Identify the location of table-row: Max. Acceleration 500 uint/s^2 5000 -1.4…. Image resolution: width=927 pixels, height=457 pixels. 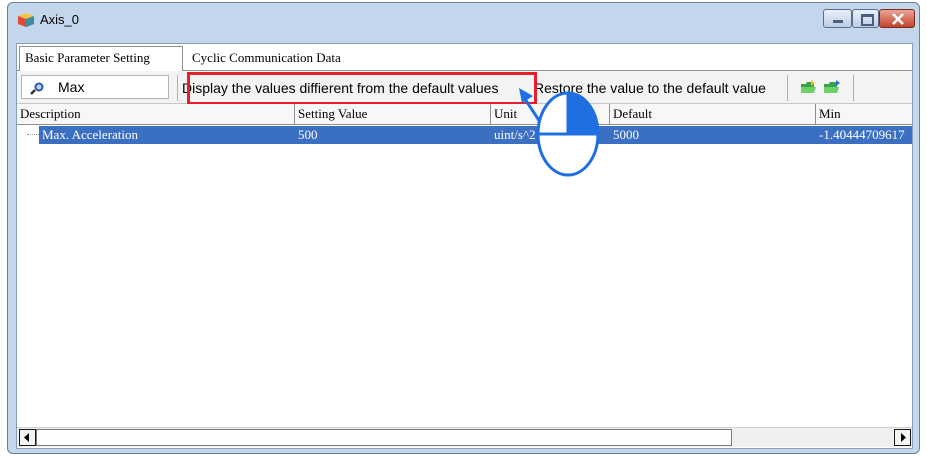
(475, 135).